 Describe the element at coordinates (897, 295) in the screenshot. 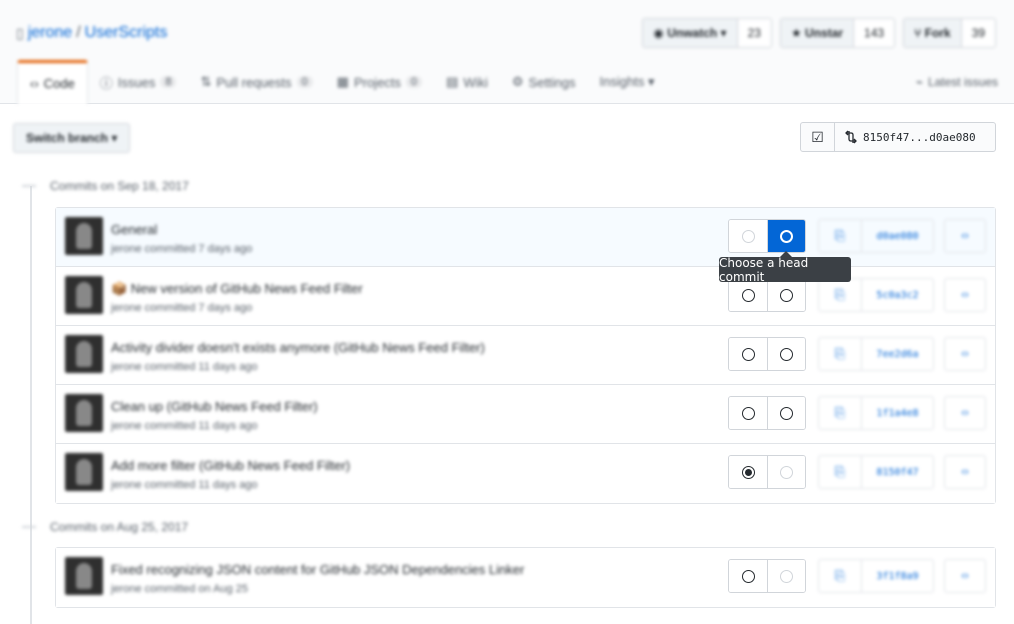

I see `commit-sha: 5c0a3c2` at that location.